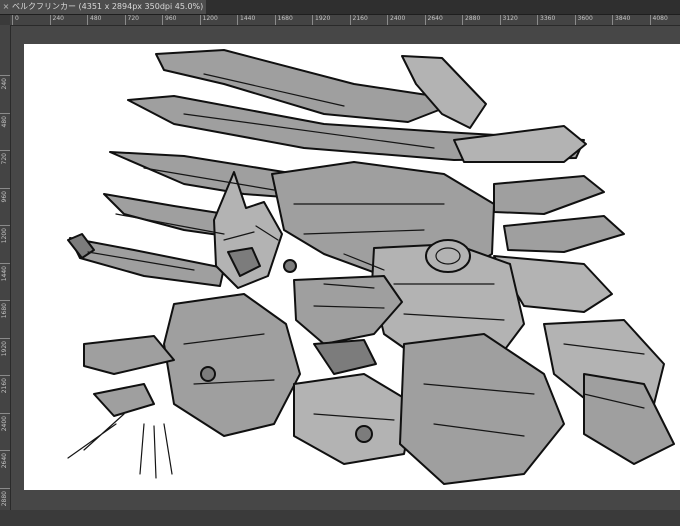 This screenshot has width=680, height=526. What do you see at coordinates (546, 20) in the screenshot?
I see `ruler-tick-label: 3360` at bounding box center [546, 20].